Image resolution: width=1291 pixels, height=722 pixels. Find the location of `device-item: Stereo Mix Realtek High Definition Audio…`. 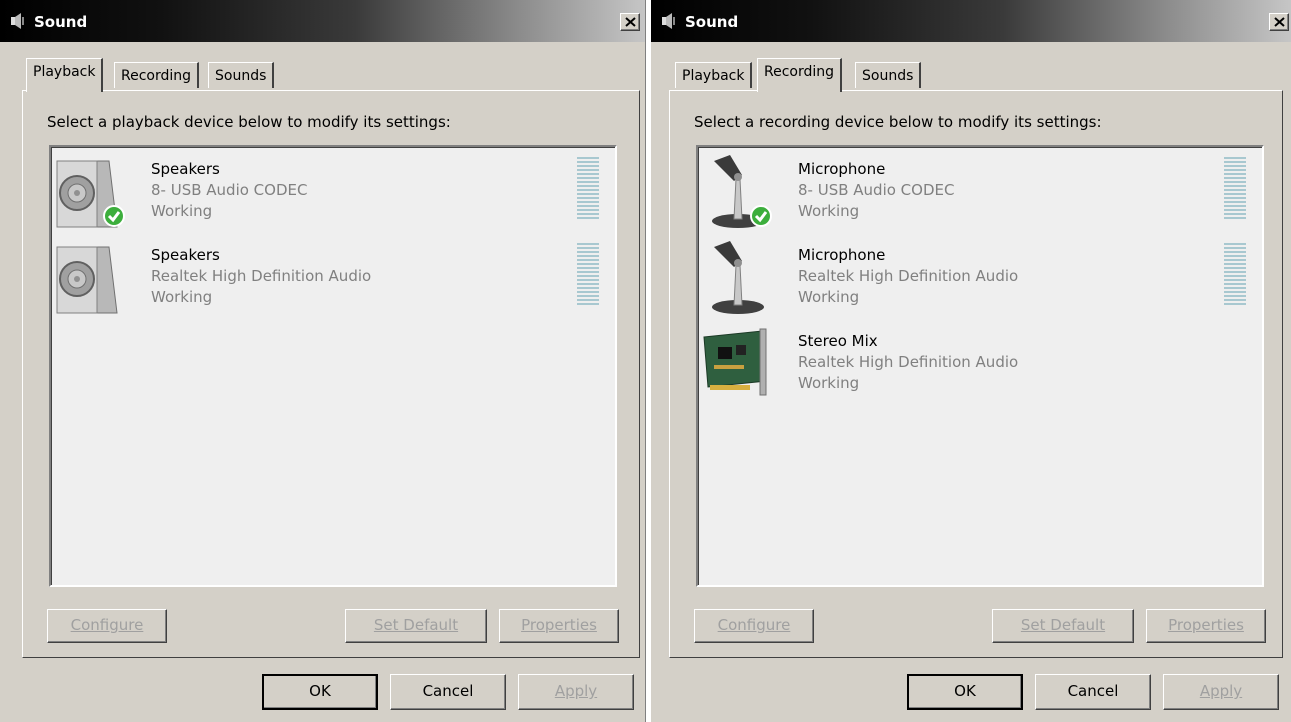

device-item: Stereo Mix Realtek High Definition Audio… is located at coordinates (980, 364).